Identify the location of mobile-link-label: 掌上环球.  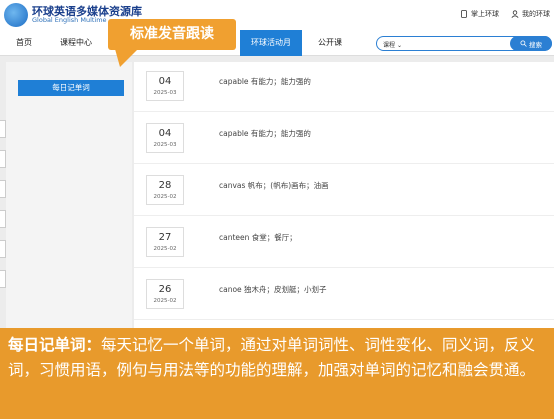
(485, 14).